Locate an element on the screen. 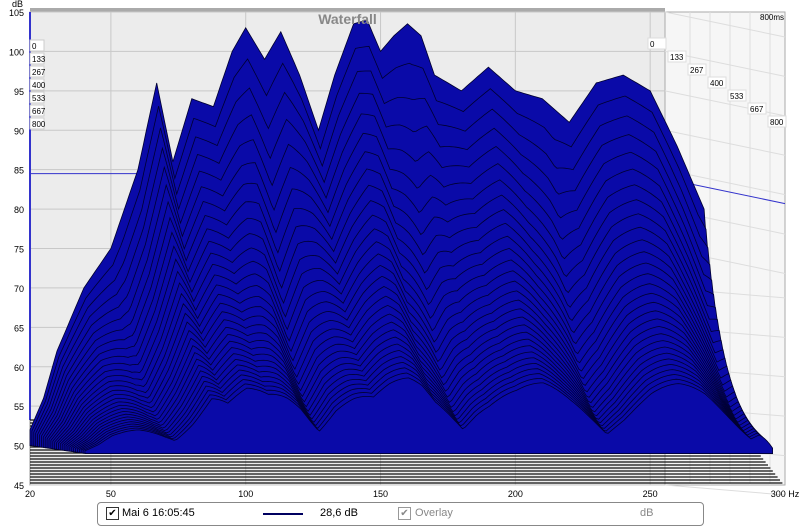 The height and width of the screenshot is (527, 800). x-tick-label: 150 is located at coordinates (380, 494).